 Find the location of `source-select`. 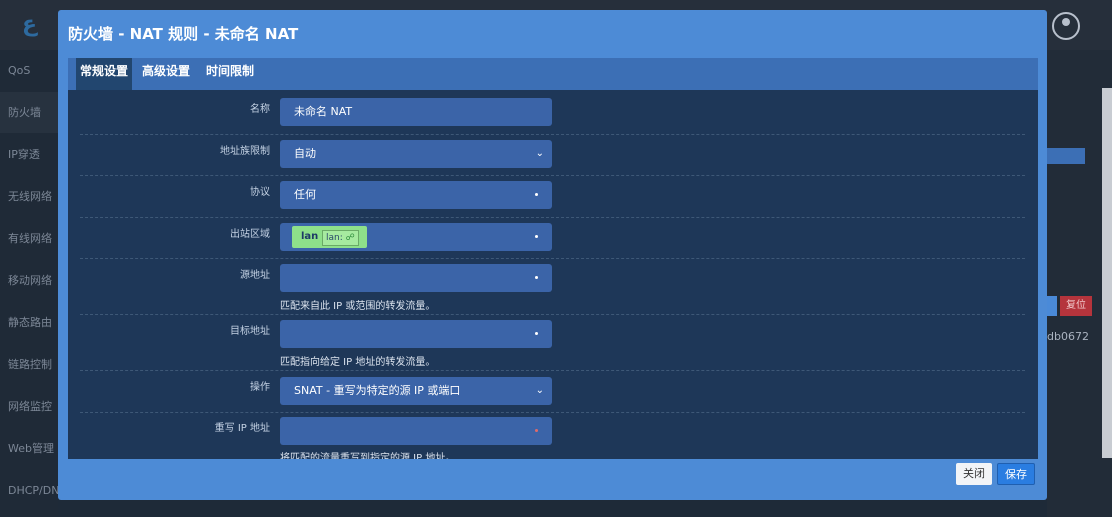

source-select is located at coordinates (416, 278).